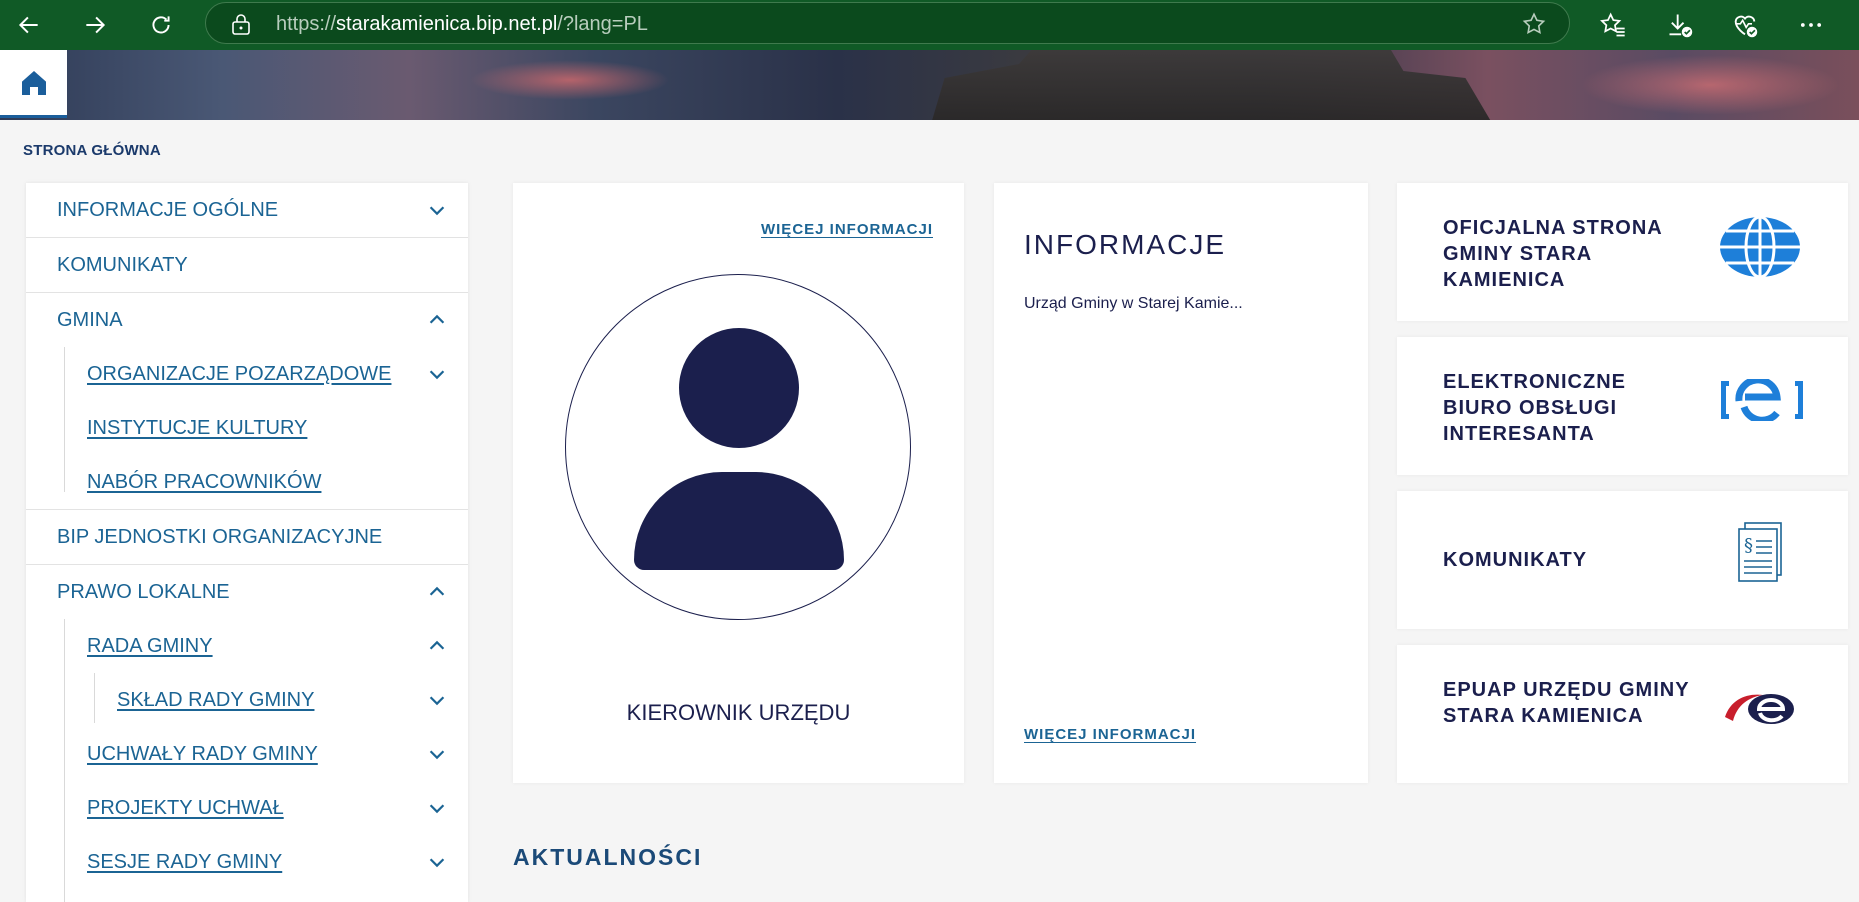 The height and width of the screenshot is (902, 1859). What do you see at coordinates (92, 150) in the screenshot?
I see `breadcrumb: STRONA GŁÓWNA` at bounding box center [92, 150].